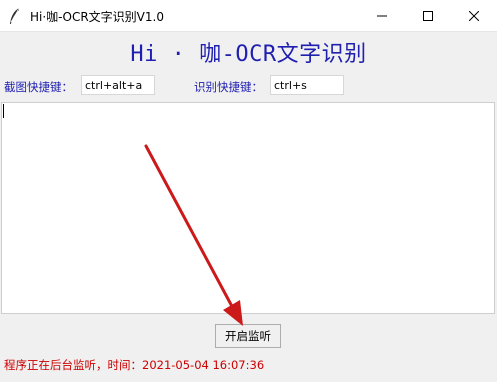  Describe the element at coordinates (118, 85) in the screenshot. I see `capture-hotkey-input` at that location.